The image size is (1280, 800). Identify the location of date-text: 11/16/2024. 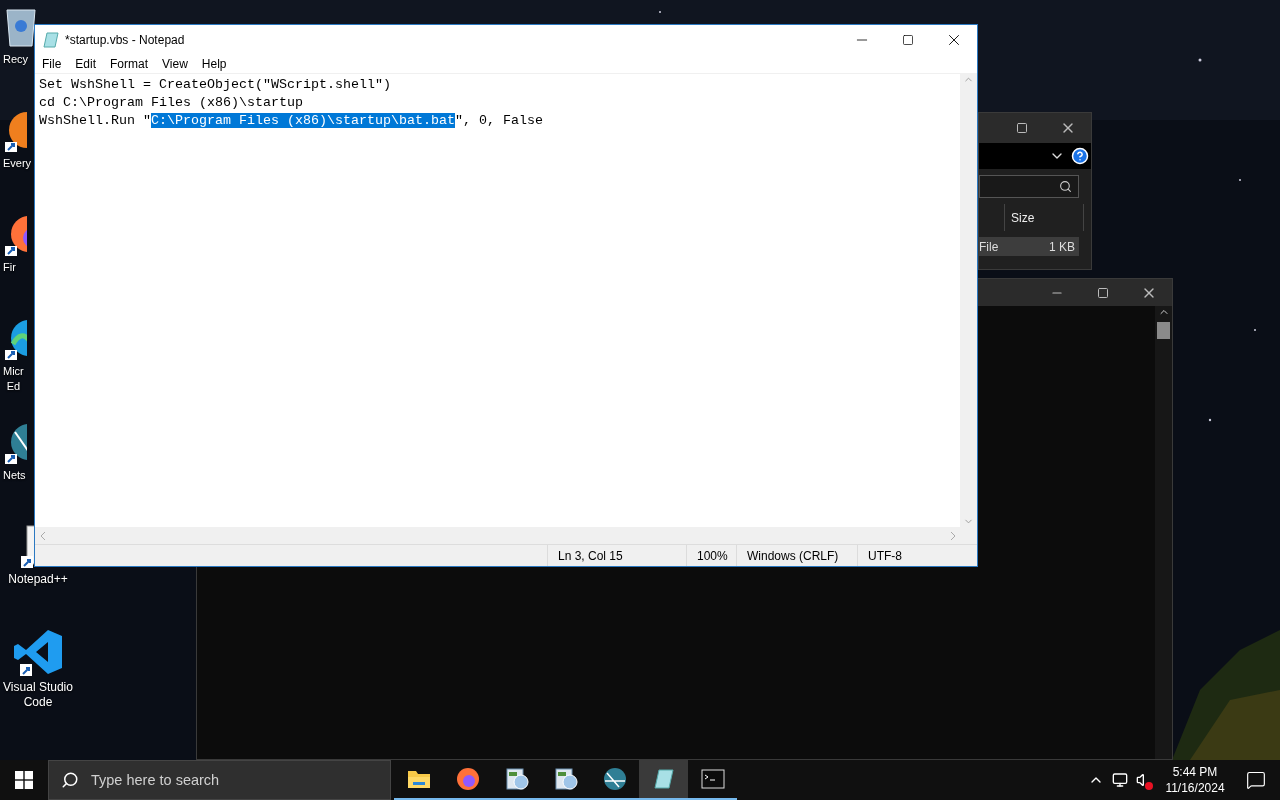
(1195, 788).